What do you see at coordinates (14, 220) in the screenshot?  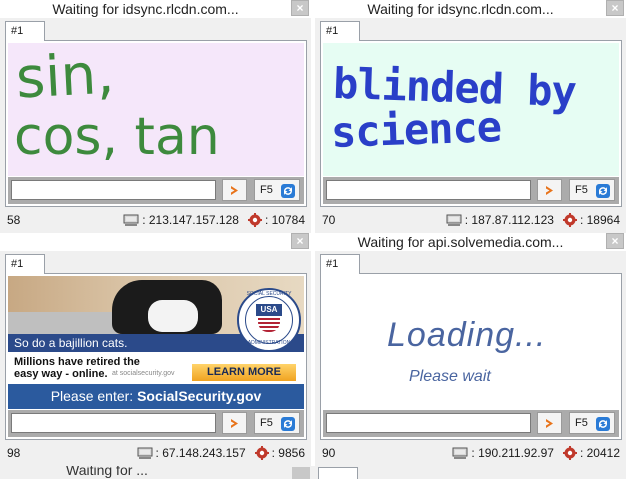 I see `thread-number: 58` at bounding box center [14, 220].